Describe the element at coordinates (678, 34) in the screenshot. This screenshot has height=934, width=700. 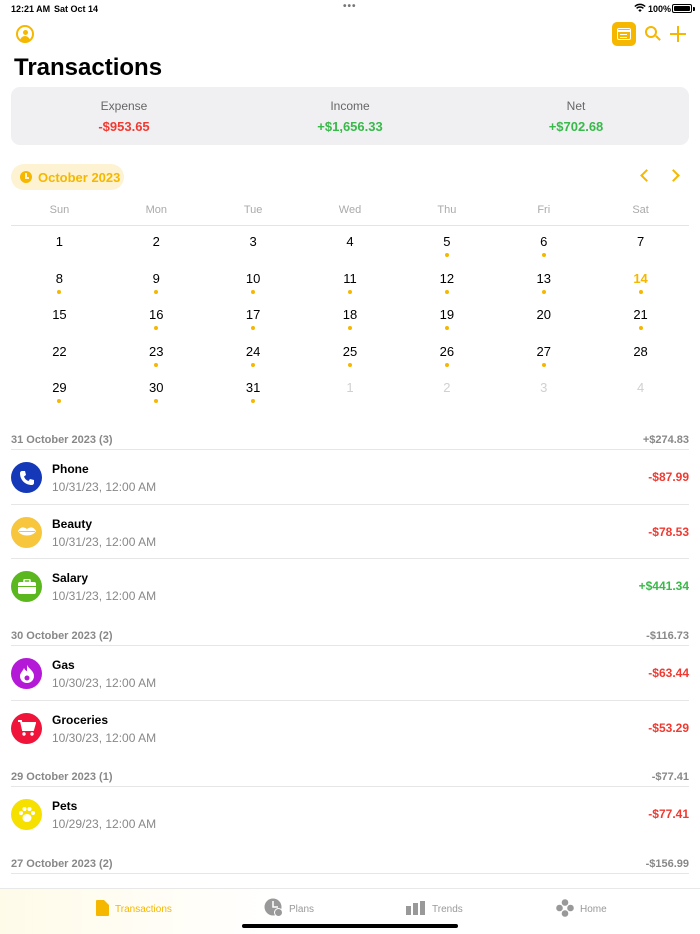
I see `plus-icon` at that location.